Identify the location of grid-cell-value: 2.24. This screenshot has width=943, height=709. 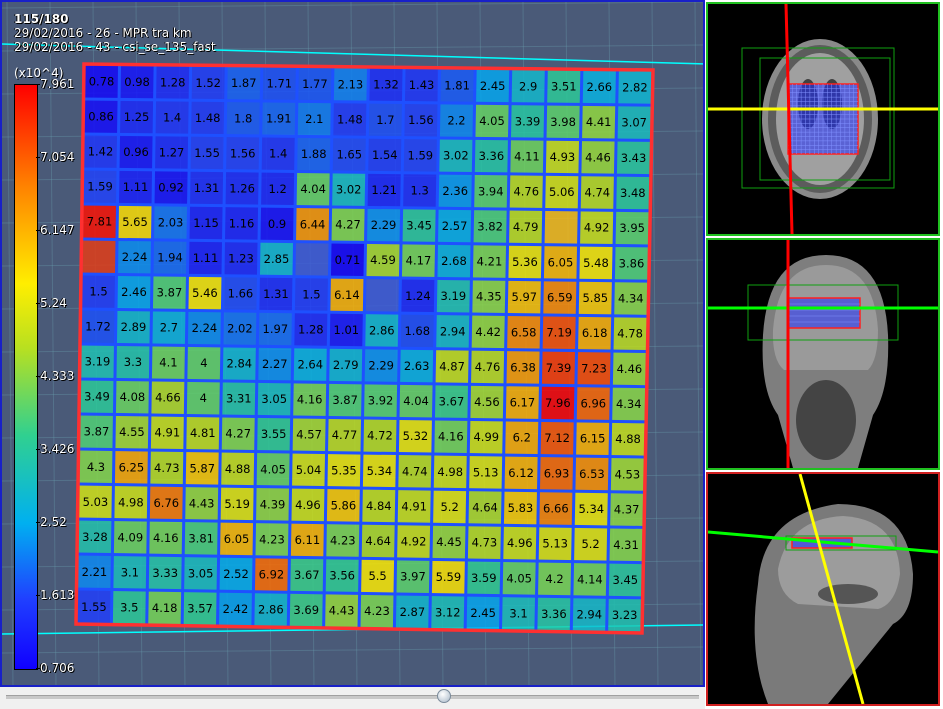
(135, 257).